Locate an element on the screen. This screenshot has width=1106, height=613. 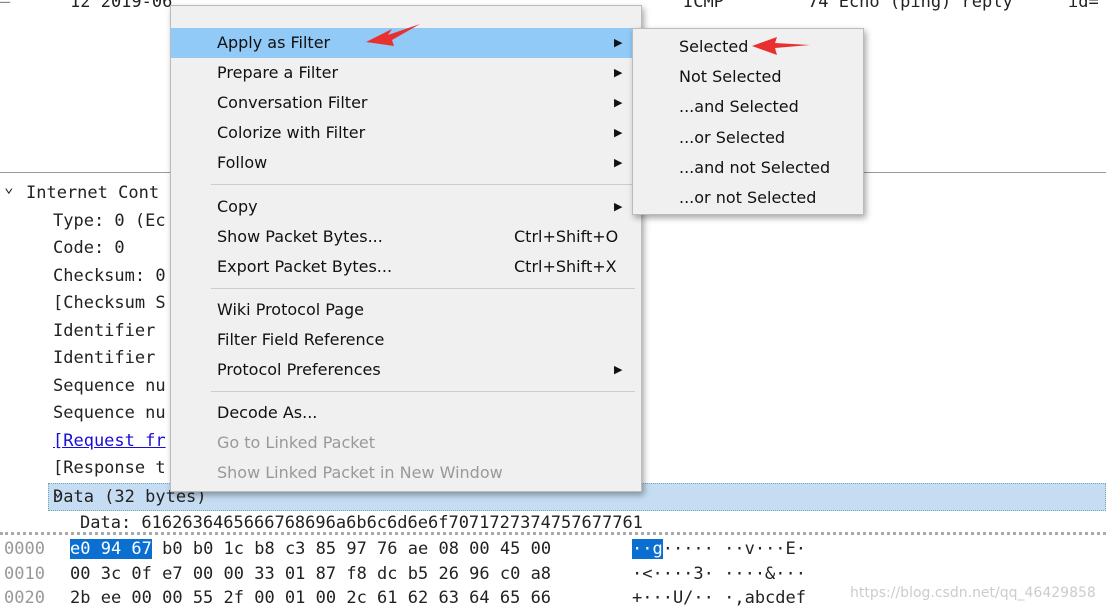
annotation-arrows is located at coordinates (588, 39).